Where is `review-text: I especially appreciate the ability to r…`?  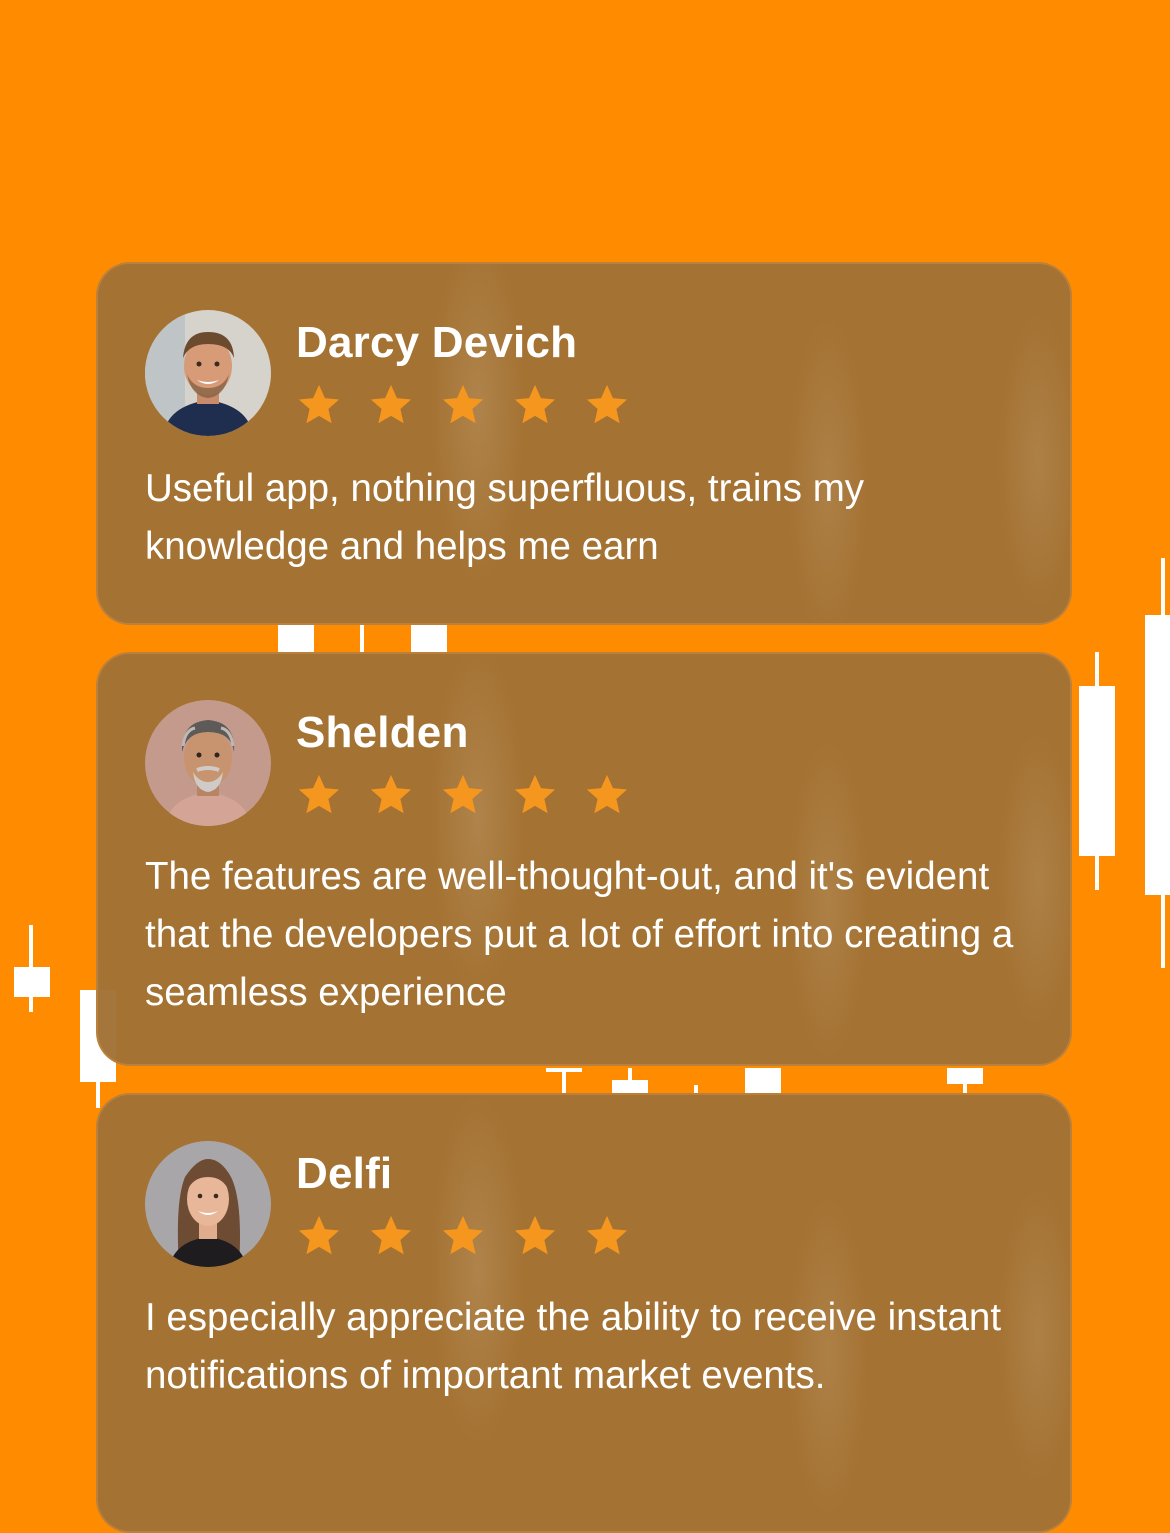
review-text: I especially appreciate the ability to r… is located at coordinates (573, 1346).